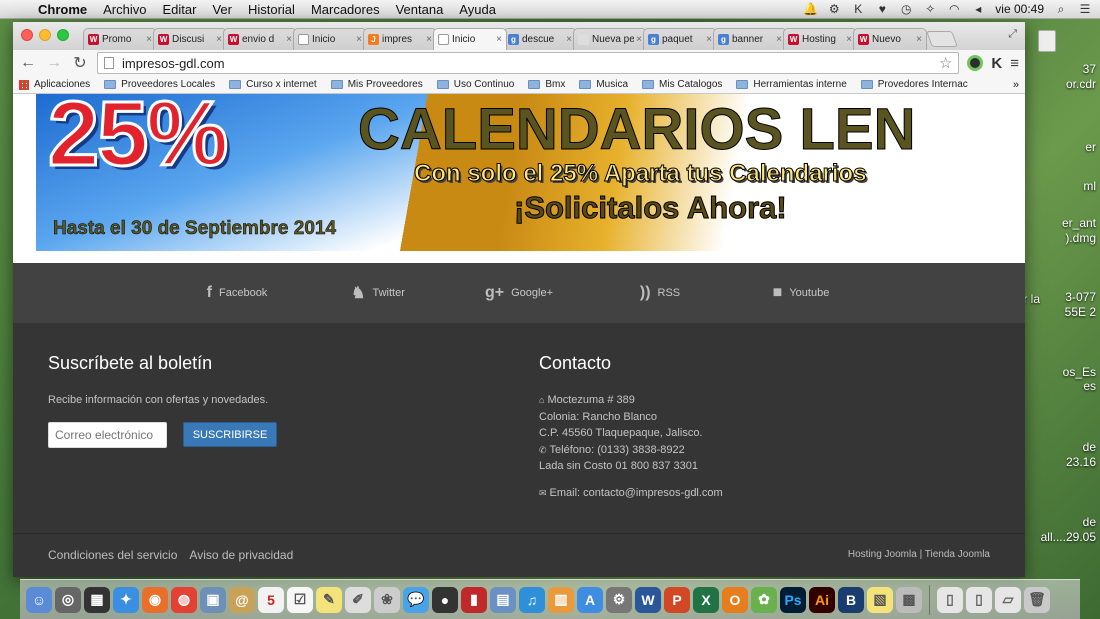  Describe the element at coordinates (636, 493) in the screenshot. I see `contact-email-text: Email: contacto@impresos-gdl.com` at that location.